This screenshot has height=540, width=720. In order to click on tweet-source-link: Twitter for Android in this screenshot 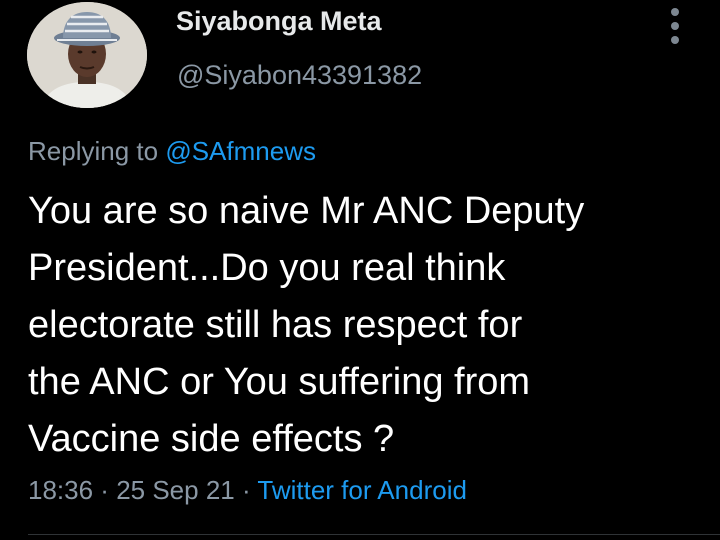, I will do `click(362, 490)`.